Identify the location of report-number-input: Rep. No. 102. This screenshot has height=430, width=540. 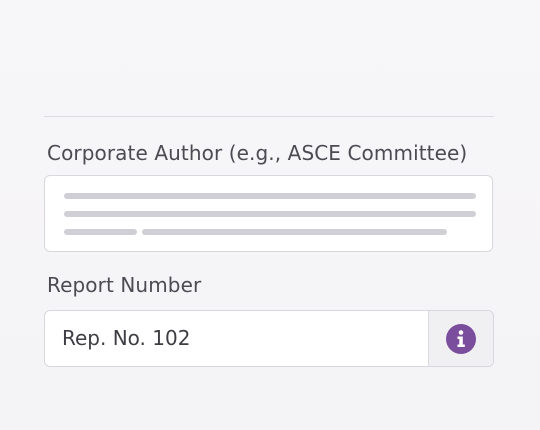
(126, 338).